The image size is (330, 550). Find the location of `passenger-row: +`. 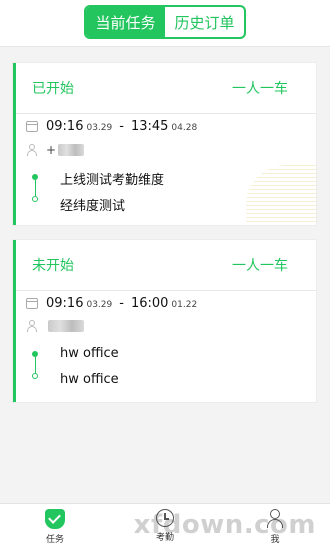

passenger-row: + is located at coordinates (55, 150).